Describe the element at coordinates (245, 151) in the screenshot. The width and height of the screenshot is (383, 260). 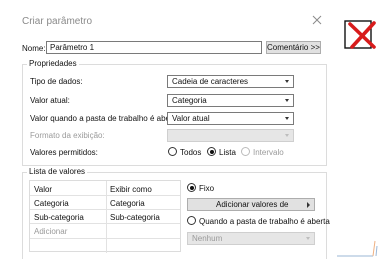
I see `allowed-range-radio` at that location.